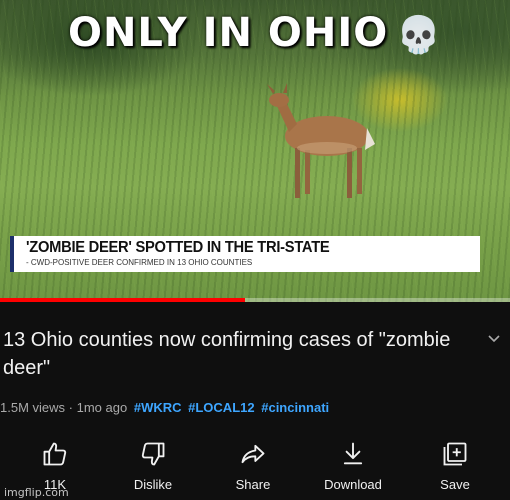  I want to click on lower-third-headline: 'ZOMBIE DEER' SPOTTED IN THE TRI-STATE, so click(178, 247).